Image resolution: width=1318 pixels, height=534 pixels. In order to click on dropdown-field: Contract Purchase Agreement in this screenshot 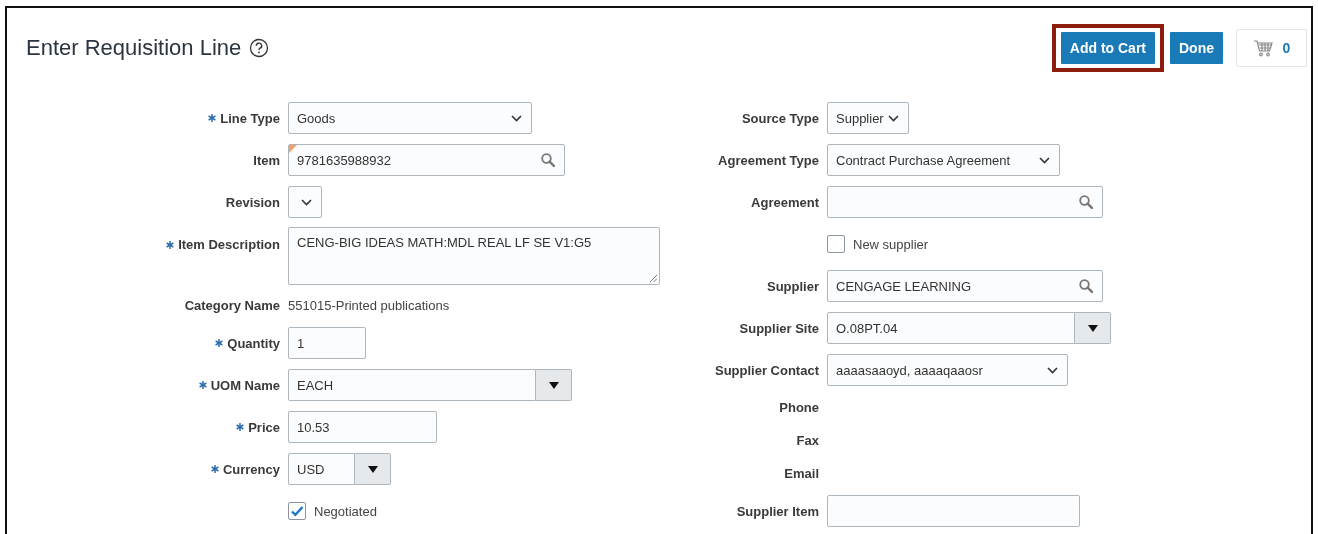, I will do `click(943, 160)`.